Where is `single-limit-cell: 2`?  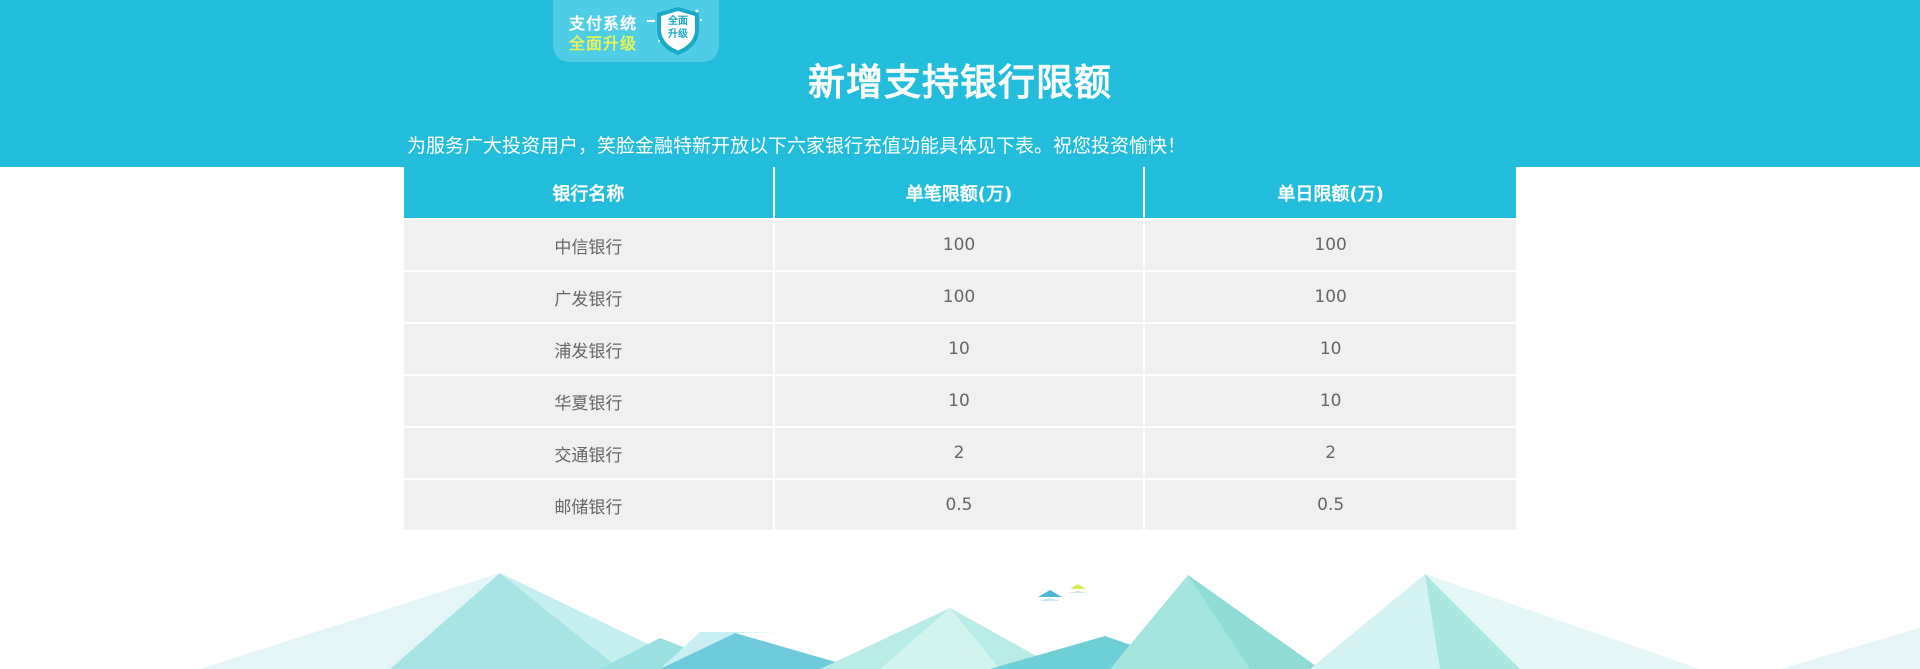
single-limit-cell: 2 is located at coordinates (960, 452).